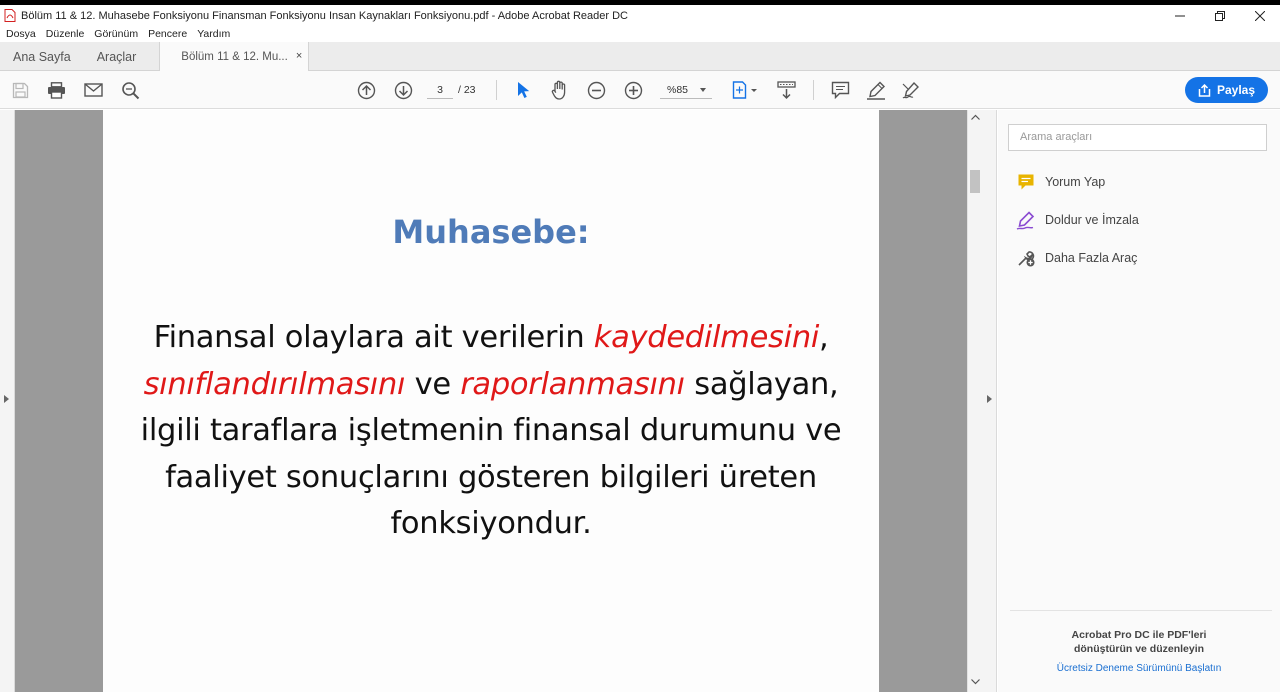 The image size is (1280, 692). Describe the element at coordinates (1026, 220) in the screenshot. I see `fill-sign-icon` at that location.